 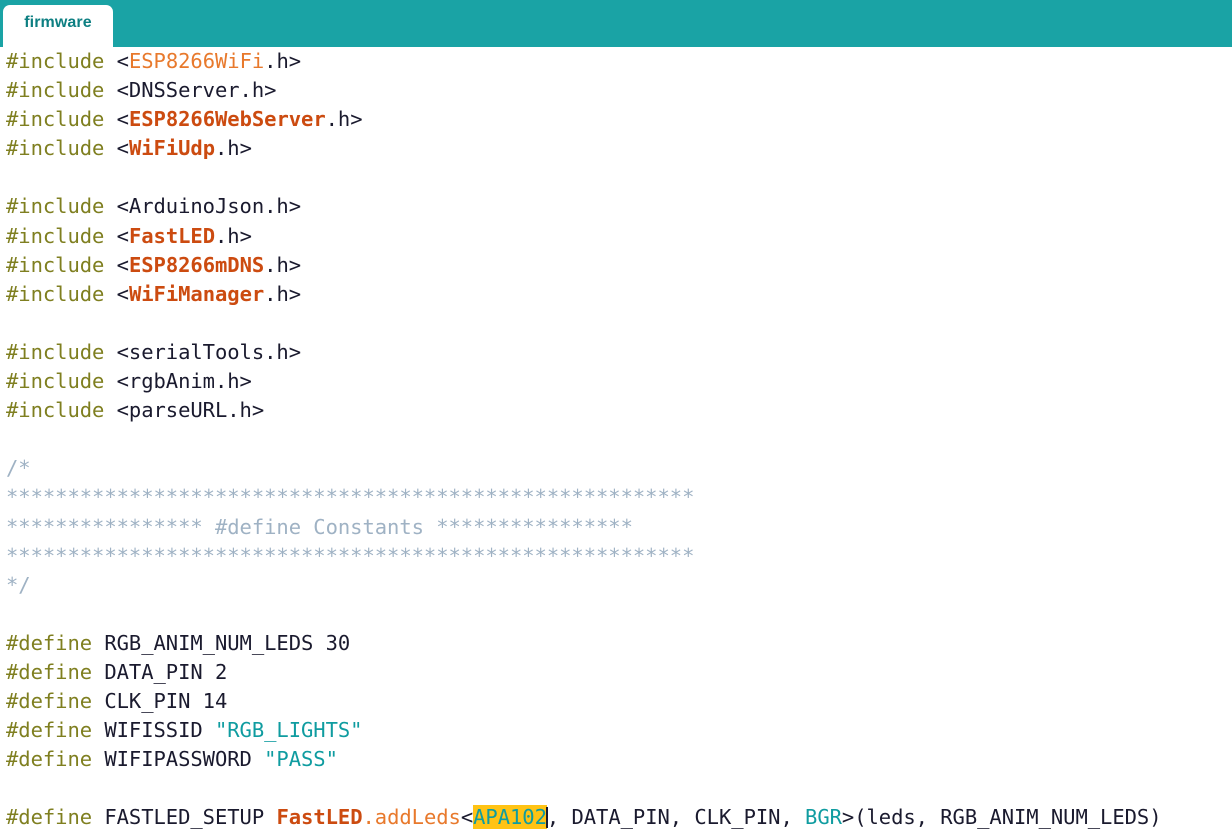 What do you see at coordinates (301, 759) in the screenshot?
I see `code-token: "PASS"` at bounding box center [301, 759].